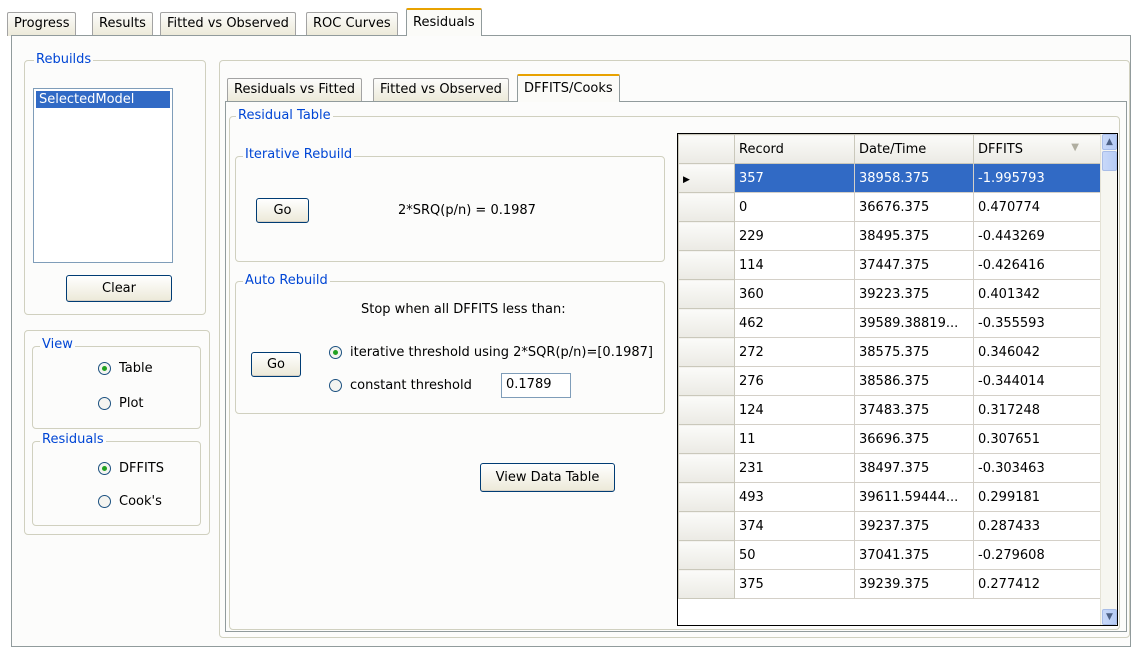 This screenshot has width=1143, height=658. What do you see at coordinates (794, 236) in the screenshot?
I see `cell-record: 229` at bounding box center [794, 236].